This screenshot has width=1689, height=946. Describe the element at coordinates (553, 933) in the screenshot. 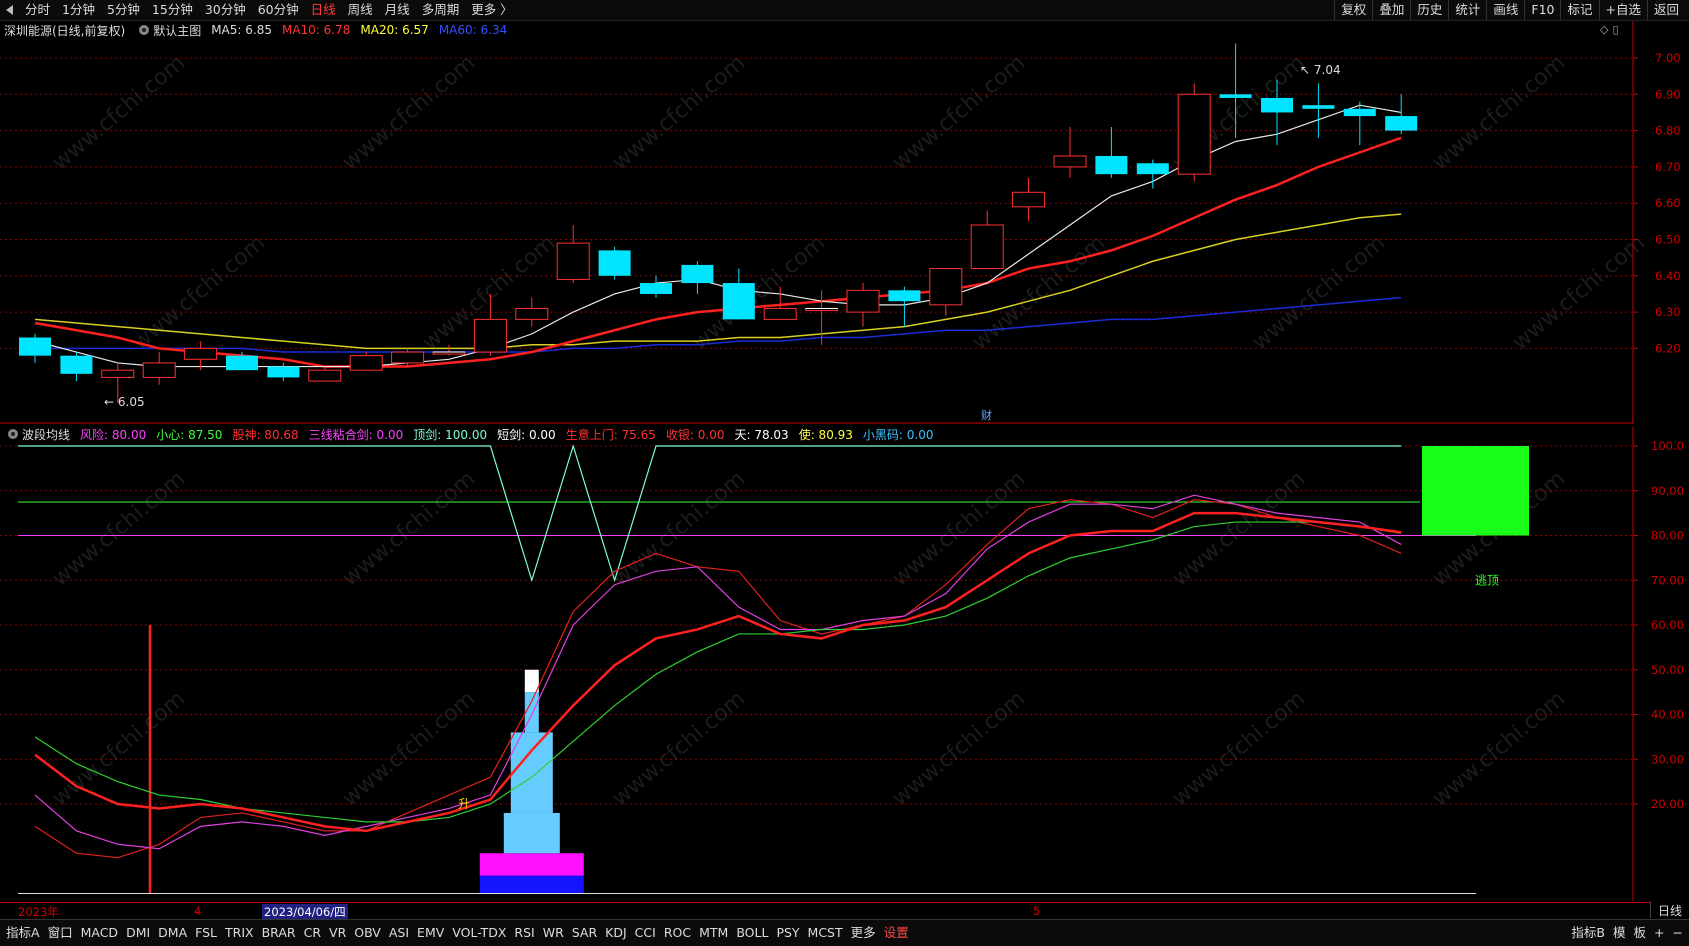

I see `indicator-tab-15: WR` at that location.